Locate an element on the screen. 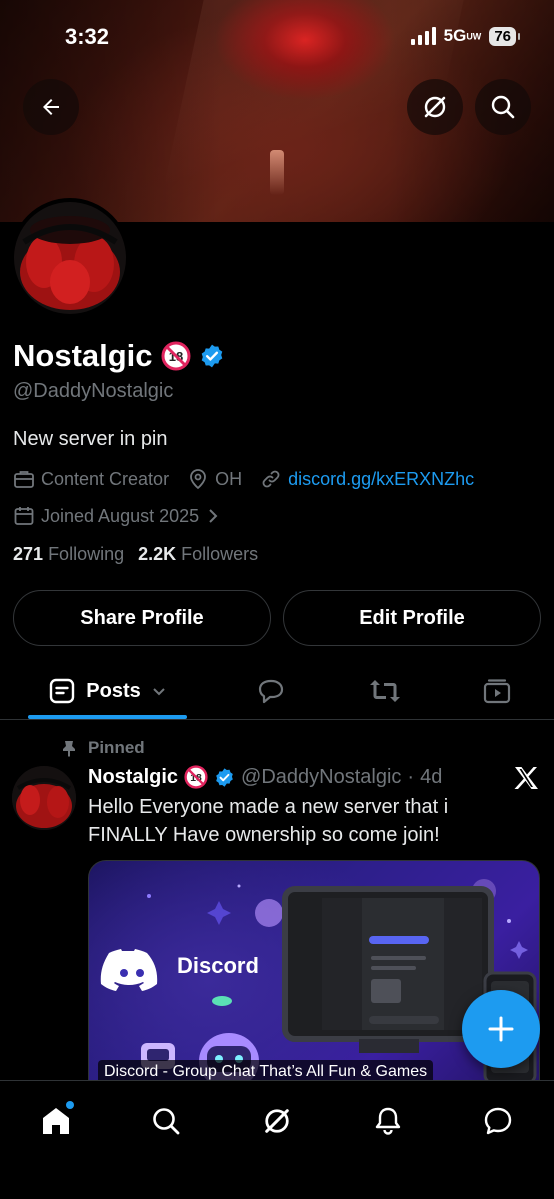 Image resolution: width=554 pixels, height=1199 pixels. active-tab-indicator is located at coordinates (107, 717).